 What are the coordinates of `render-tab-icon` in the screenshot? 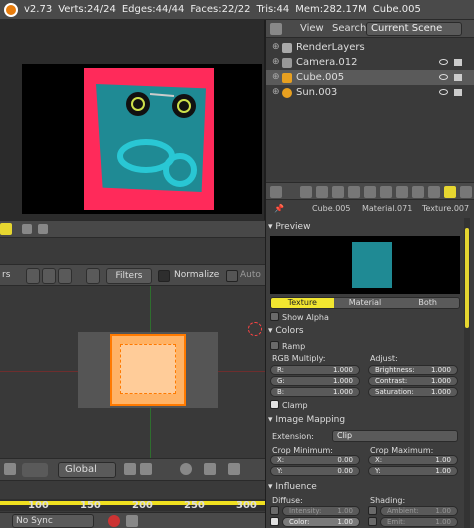 It's located at (306, 192).